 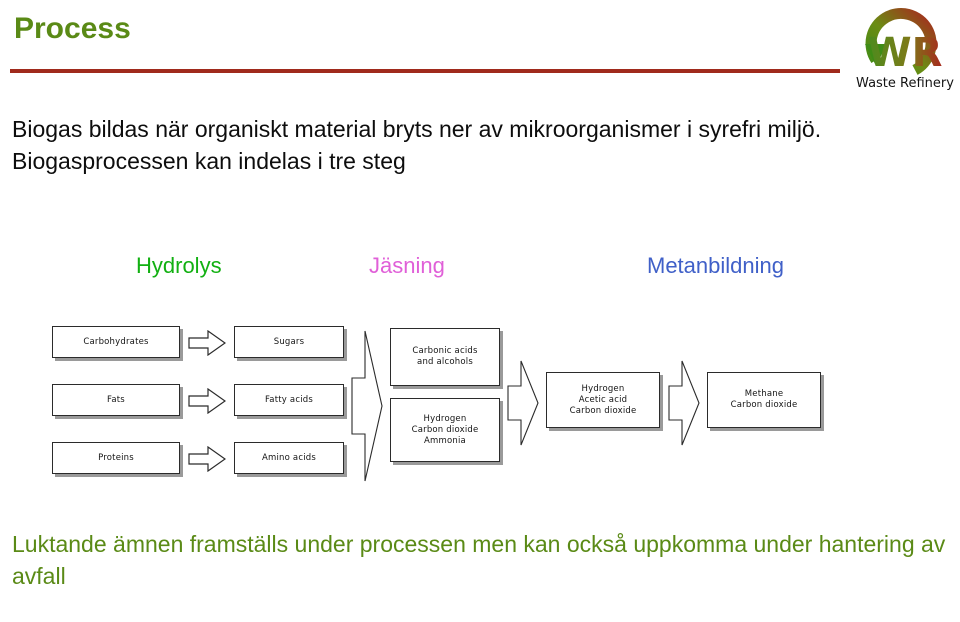 I want to click on diagram-box-hydrogen-co2-ammonia: Hydrogen Carbon dioxide Ammonia, so click(x=445, y=430).